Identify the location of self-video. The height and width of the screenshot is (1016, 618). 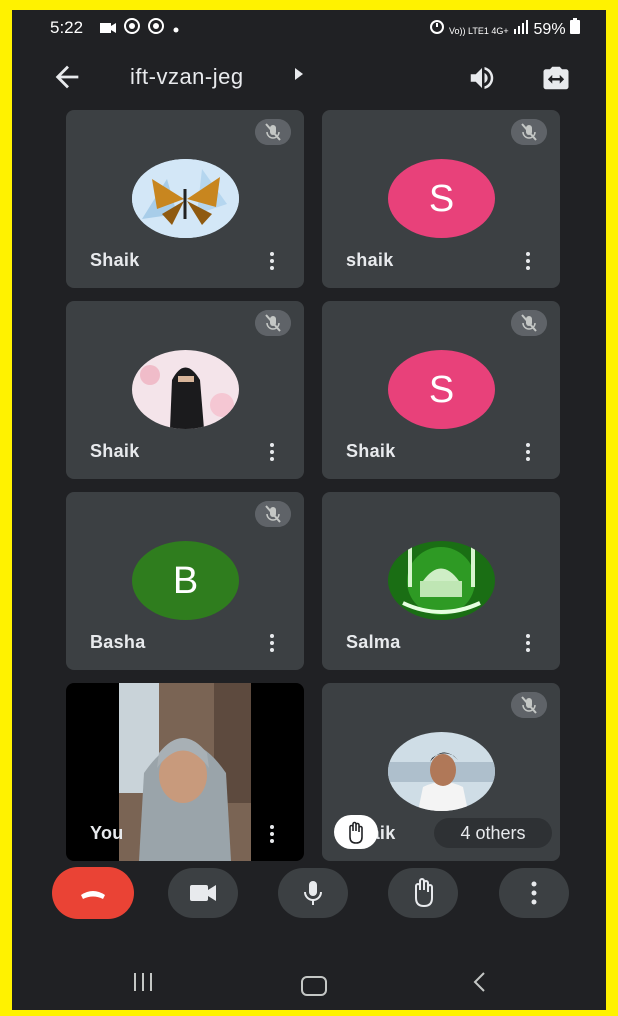
(185, 772).